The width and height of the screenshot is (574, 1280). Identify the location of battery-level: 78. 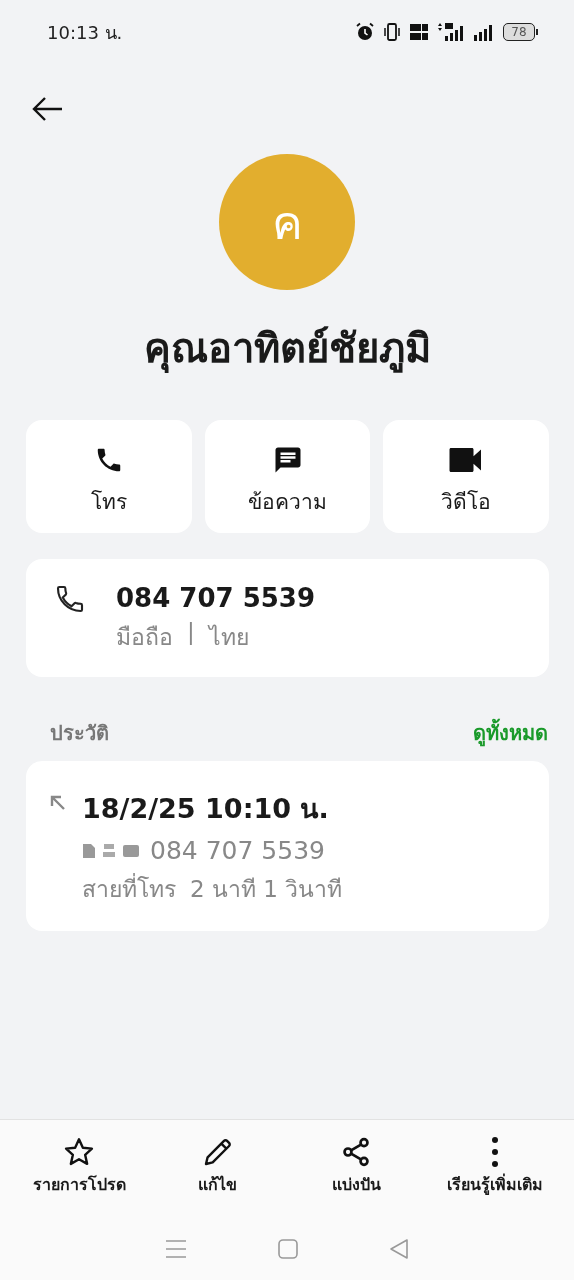
(519, 32).